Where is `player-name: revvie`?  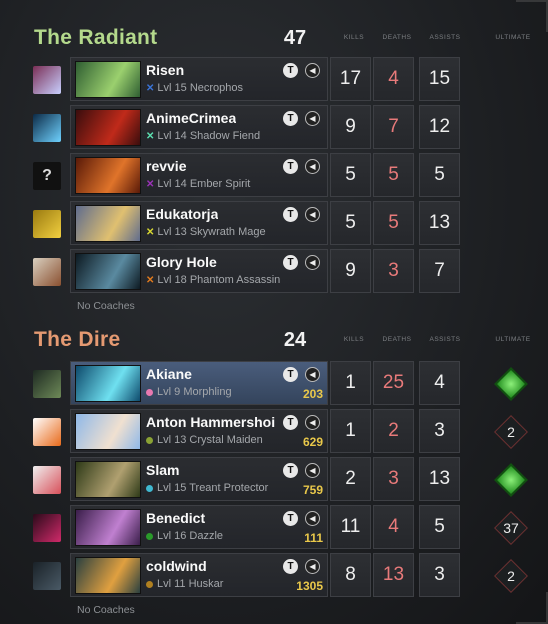
player-name: revvie is located at coordinates (166, 166).